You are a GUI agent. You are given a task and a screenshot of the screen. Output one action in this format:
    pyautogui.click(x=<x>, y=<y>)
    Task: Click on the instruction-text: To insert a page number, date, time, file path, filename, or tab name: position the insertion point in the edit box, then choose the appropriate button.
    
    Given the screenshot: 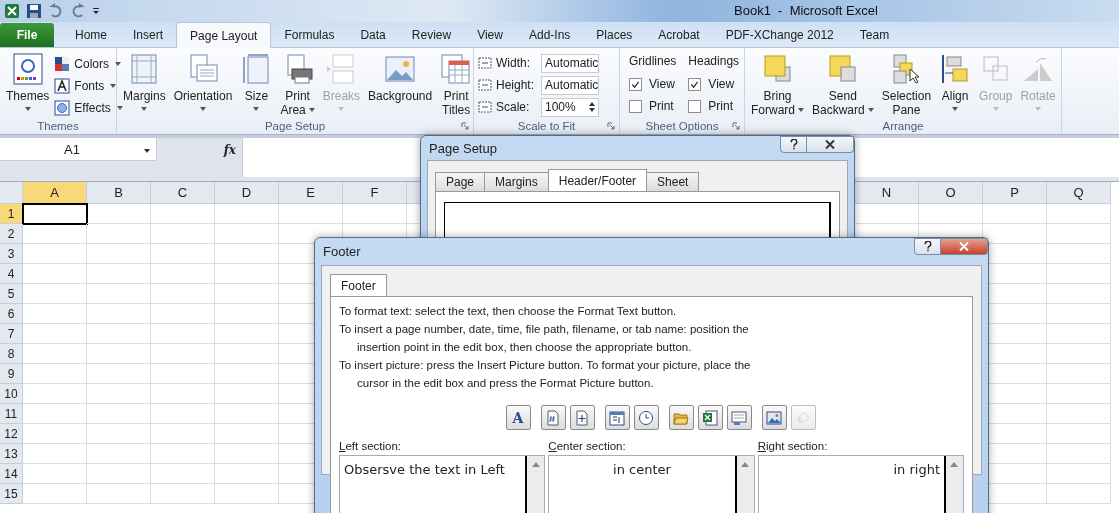 What is the action you would take?
    pyautogui.click(x=544, y=338)
    